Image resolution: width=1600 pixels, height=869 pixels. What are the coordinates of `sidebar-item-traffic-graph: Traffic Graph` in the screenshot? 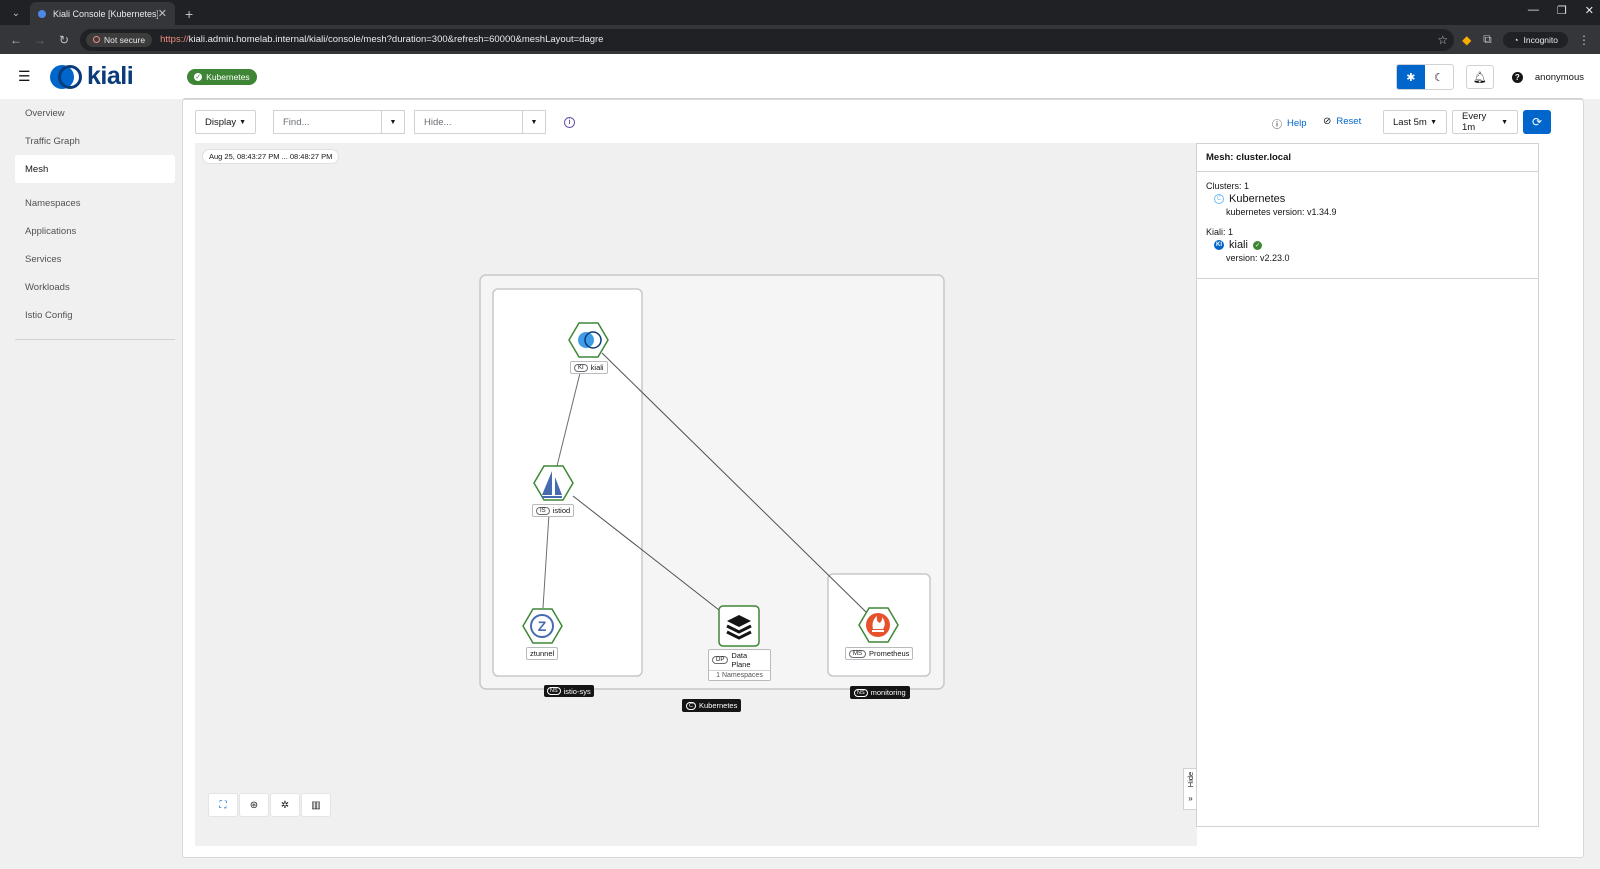 It's located at (95, 141).